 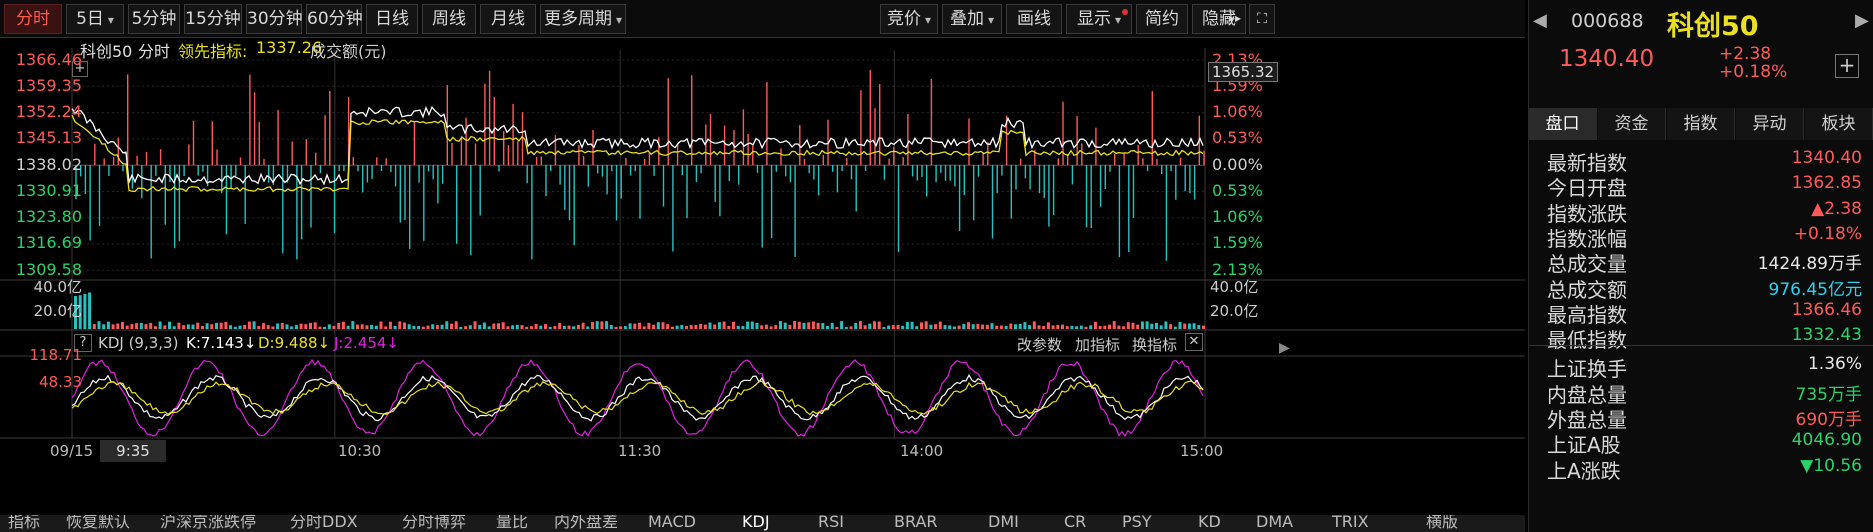 What do you see at coordinates (48, 85) in the screenshot?
I see `price-tick: 1359.35` at bounding box center [48, 85].